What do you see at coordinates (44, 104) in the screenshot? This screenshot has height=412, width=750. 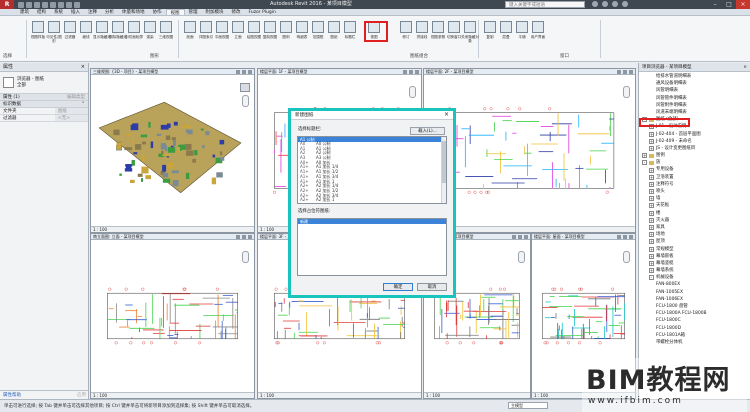 I see `group-identity-data: 标识数据 ⌃` at bounding box center [44, 104].